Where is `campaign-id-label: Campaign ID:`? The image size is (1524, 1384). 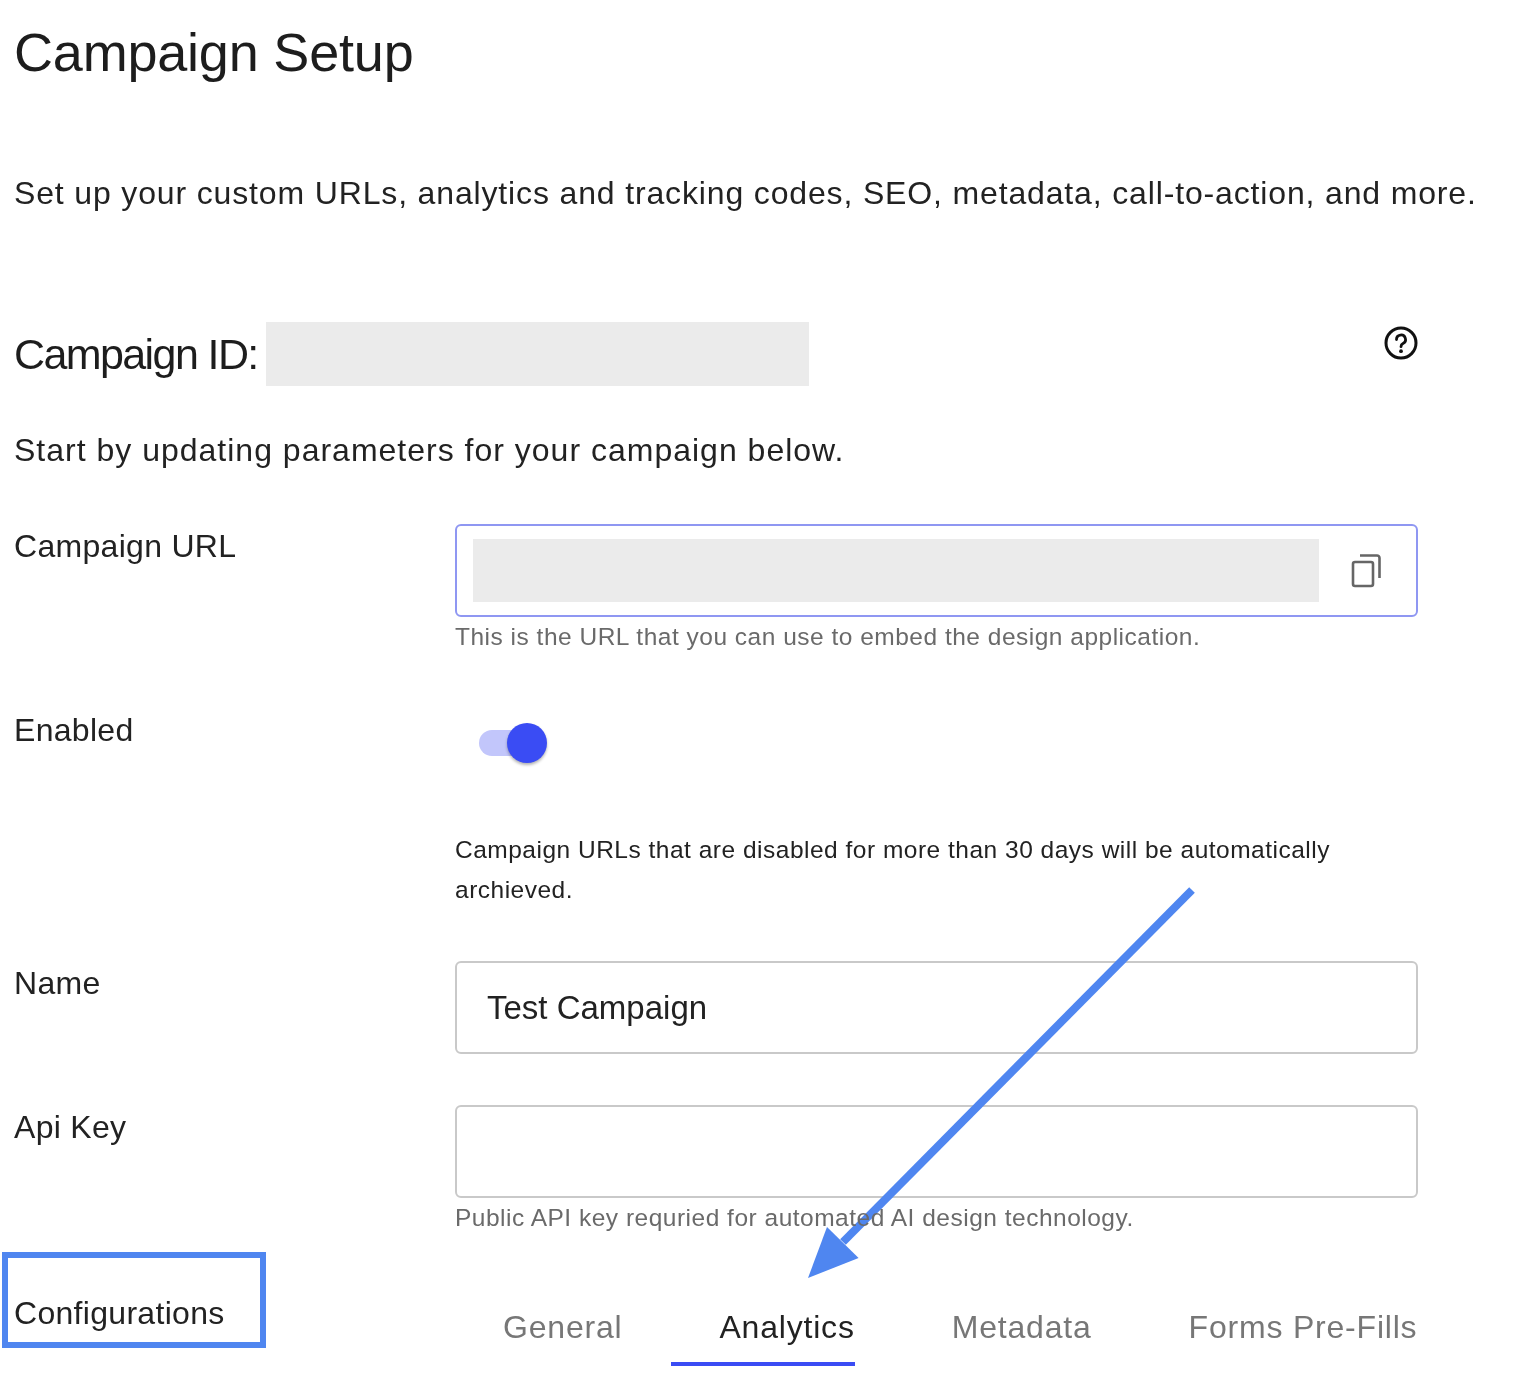
campaign-id-label: Campaign ID: is located at coordinates (136, 354).